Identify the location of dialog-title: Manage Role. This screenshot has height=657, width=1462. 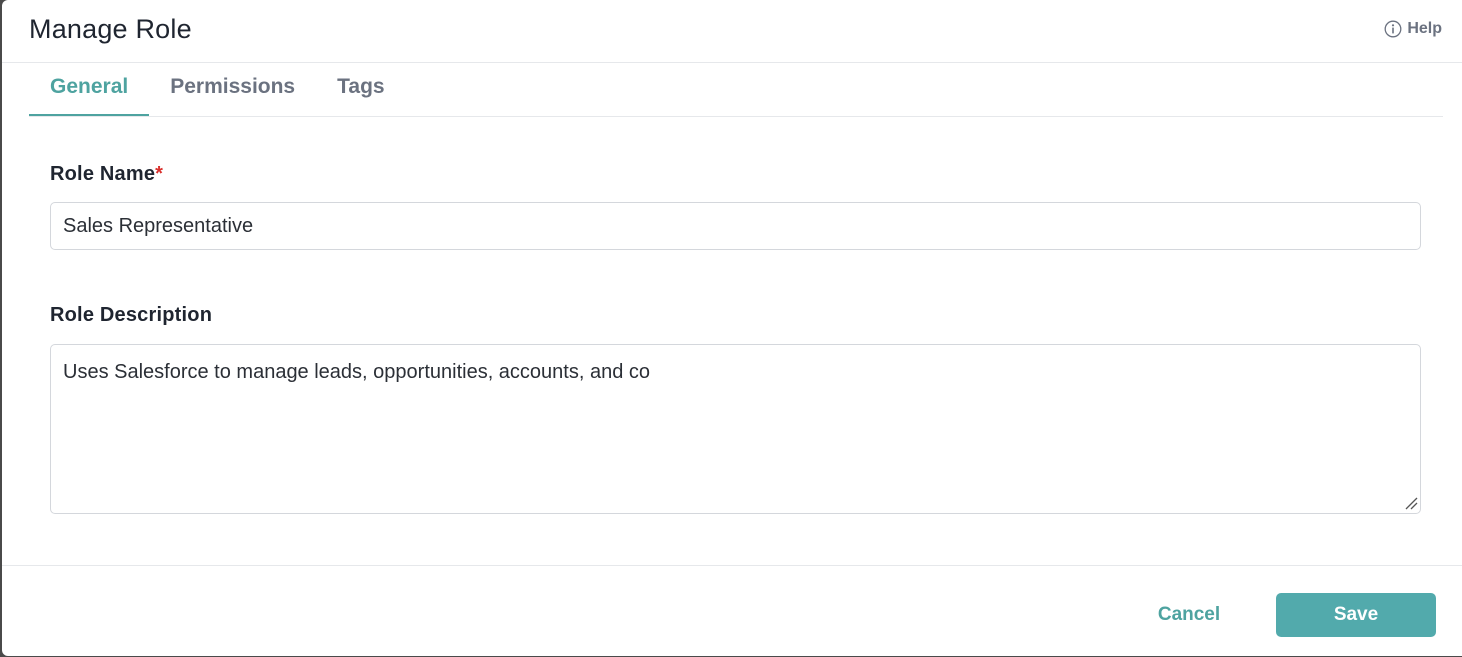
(110, 29).